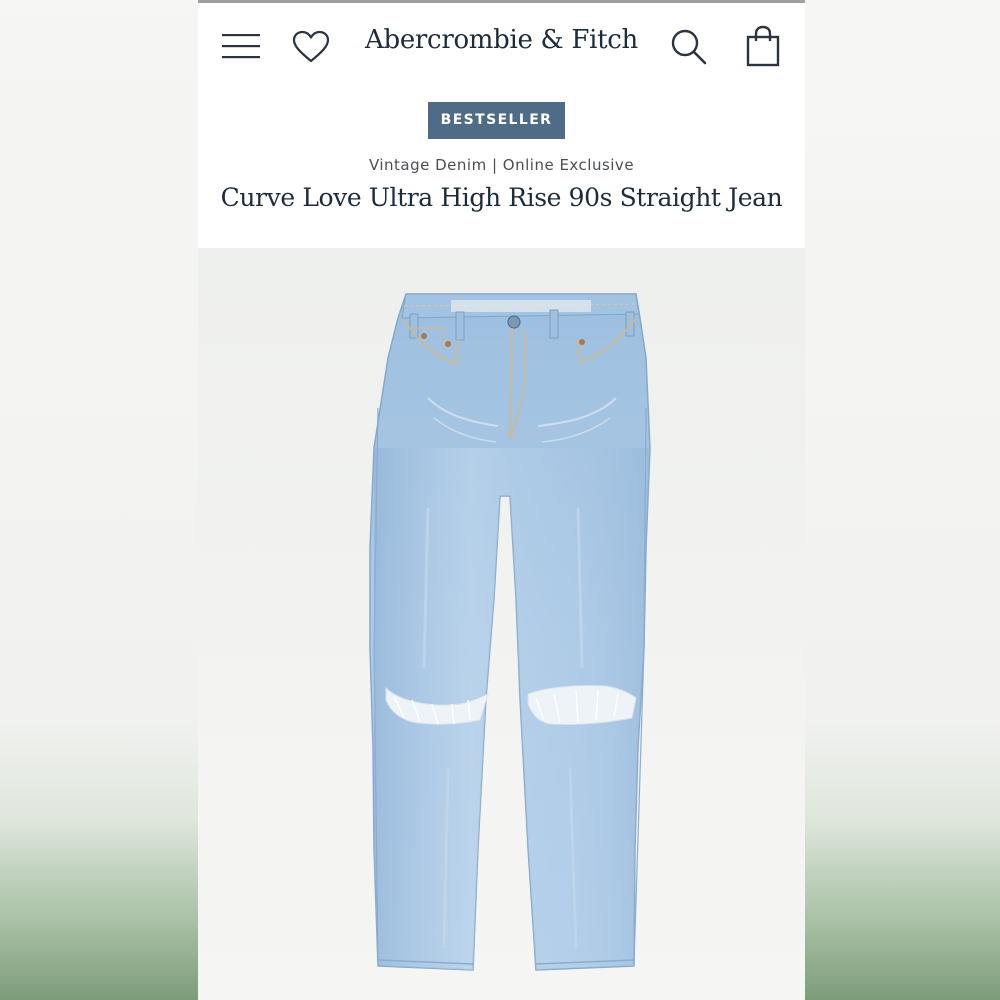  I want to click on product-collection-line: Vintage Denim | Online Exclusive, so click(501, 165).